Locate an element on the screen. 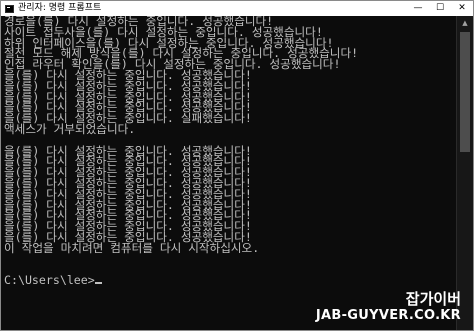 Image resolution: width=474 pixels, height=331 pixels. window-controls: — ☐ ✕ is located at coordinates (440, 8).